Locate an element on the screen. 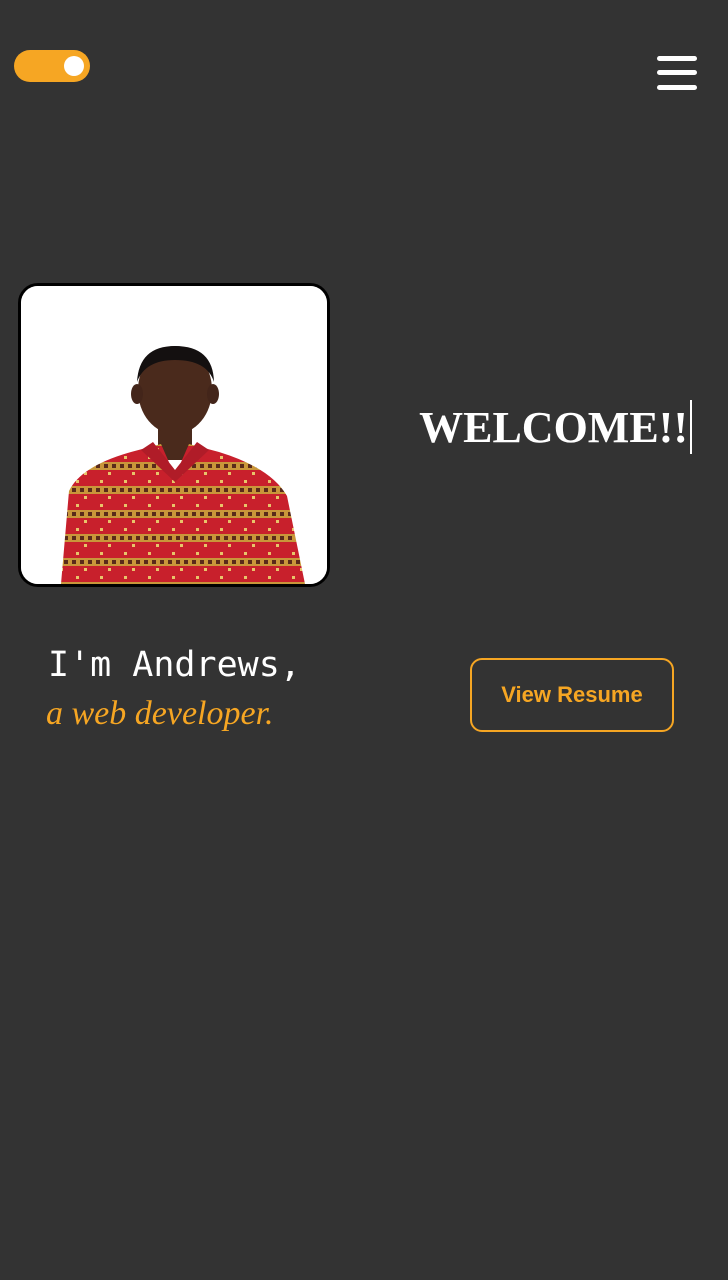 The image size is (728, 1280). toggle-knob-icon is located at coordinates (74, 66).